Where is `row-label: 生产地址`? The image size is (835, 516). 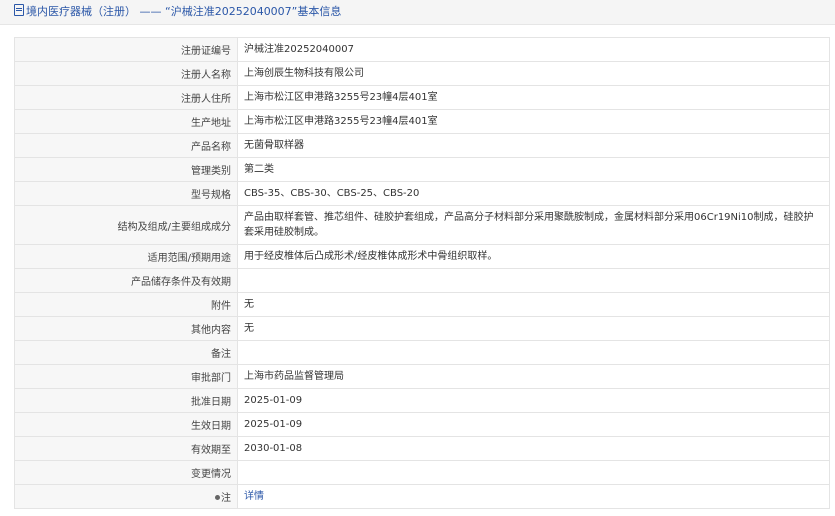 row-label: 生产地址 is located at coordinates (126, 121).